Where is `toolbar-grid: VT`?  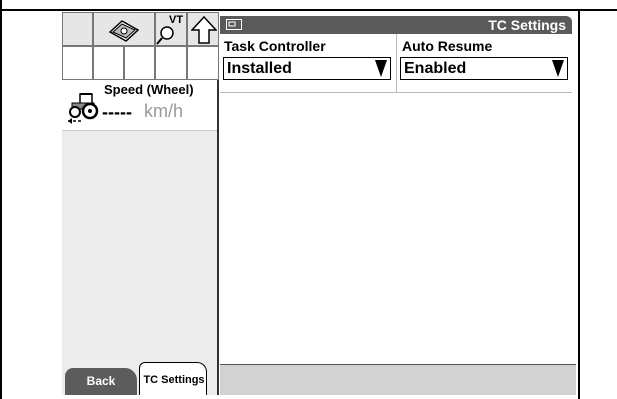
toolbar-grid: VT is located at coordinates (140, 46).